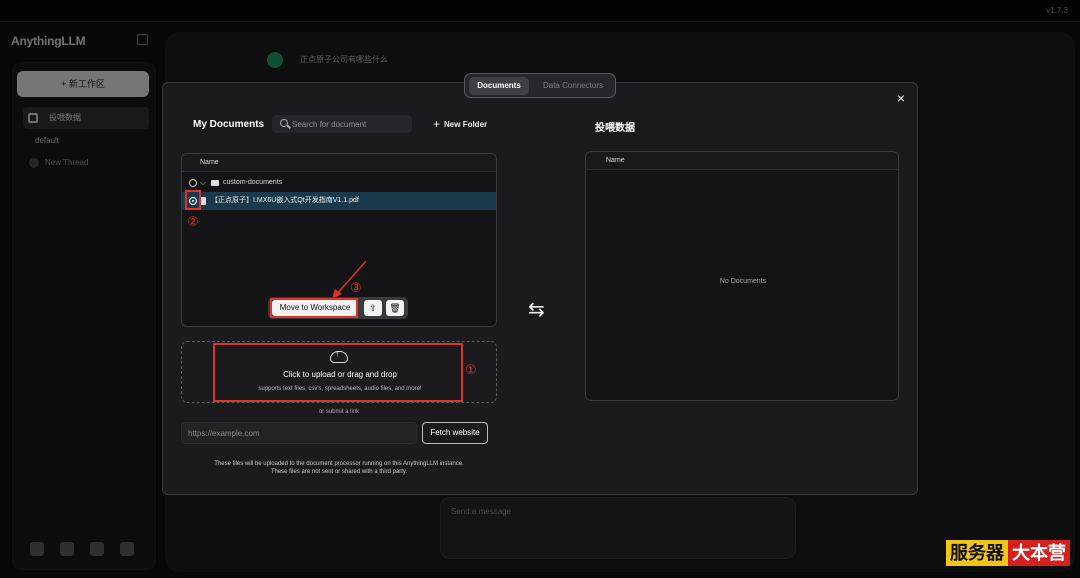 The height and width of the screenshot is (578, 1080). Describe the element at coordinates (471, 369) in the screenshot. I see `annotation-1: ①` at that location.